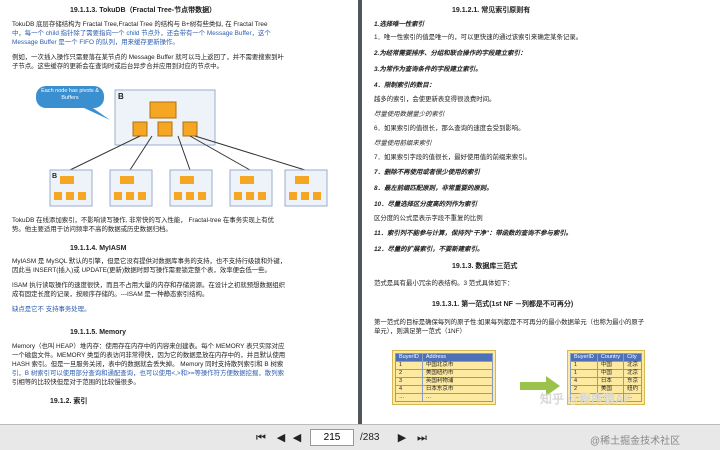 Image resolution: width=720 pixels, height=450 pixels. I want to click on root-message-buffer, so click(163, 110).